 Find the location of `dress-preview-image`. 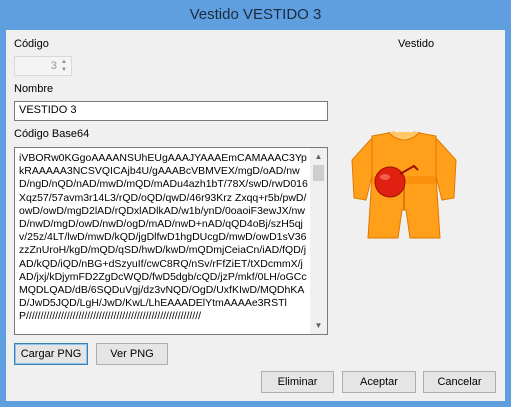

dress-preview-image is located at coordinates (404, 186).